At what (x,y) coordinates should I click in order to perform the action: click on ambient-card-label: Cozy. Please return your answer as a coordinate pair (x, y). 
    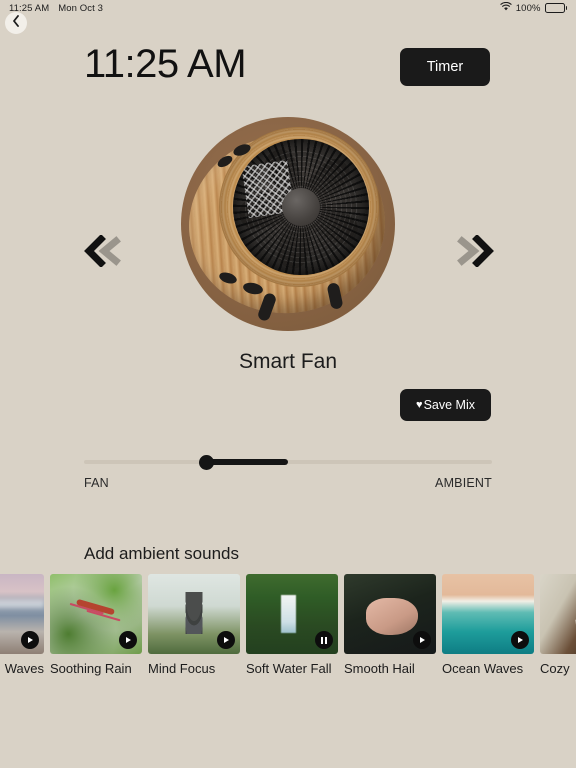
    Looking at the image, I should click on (555, 668).